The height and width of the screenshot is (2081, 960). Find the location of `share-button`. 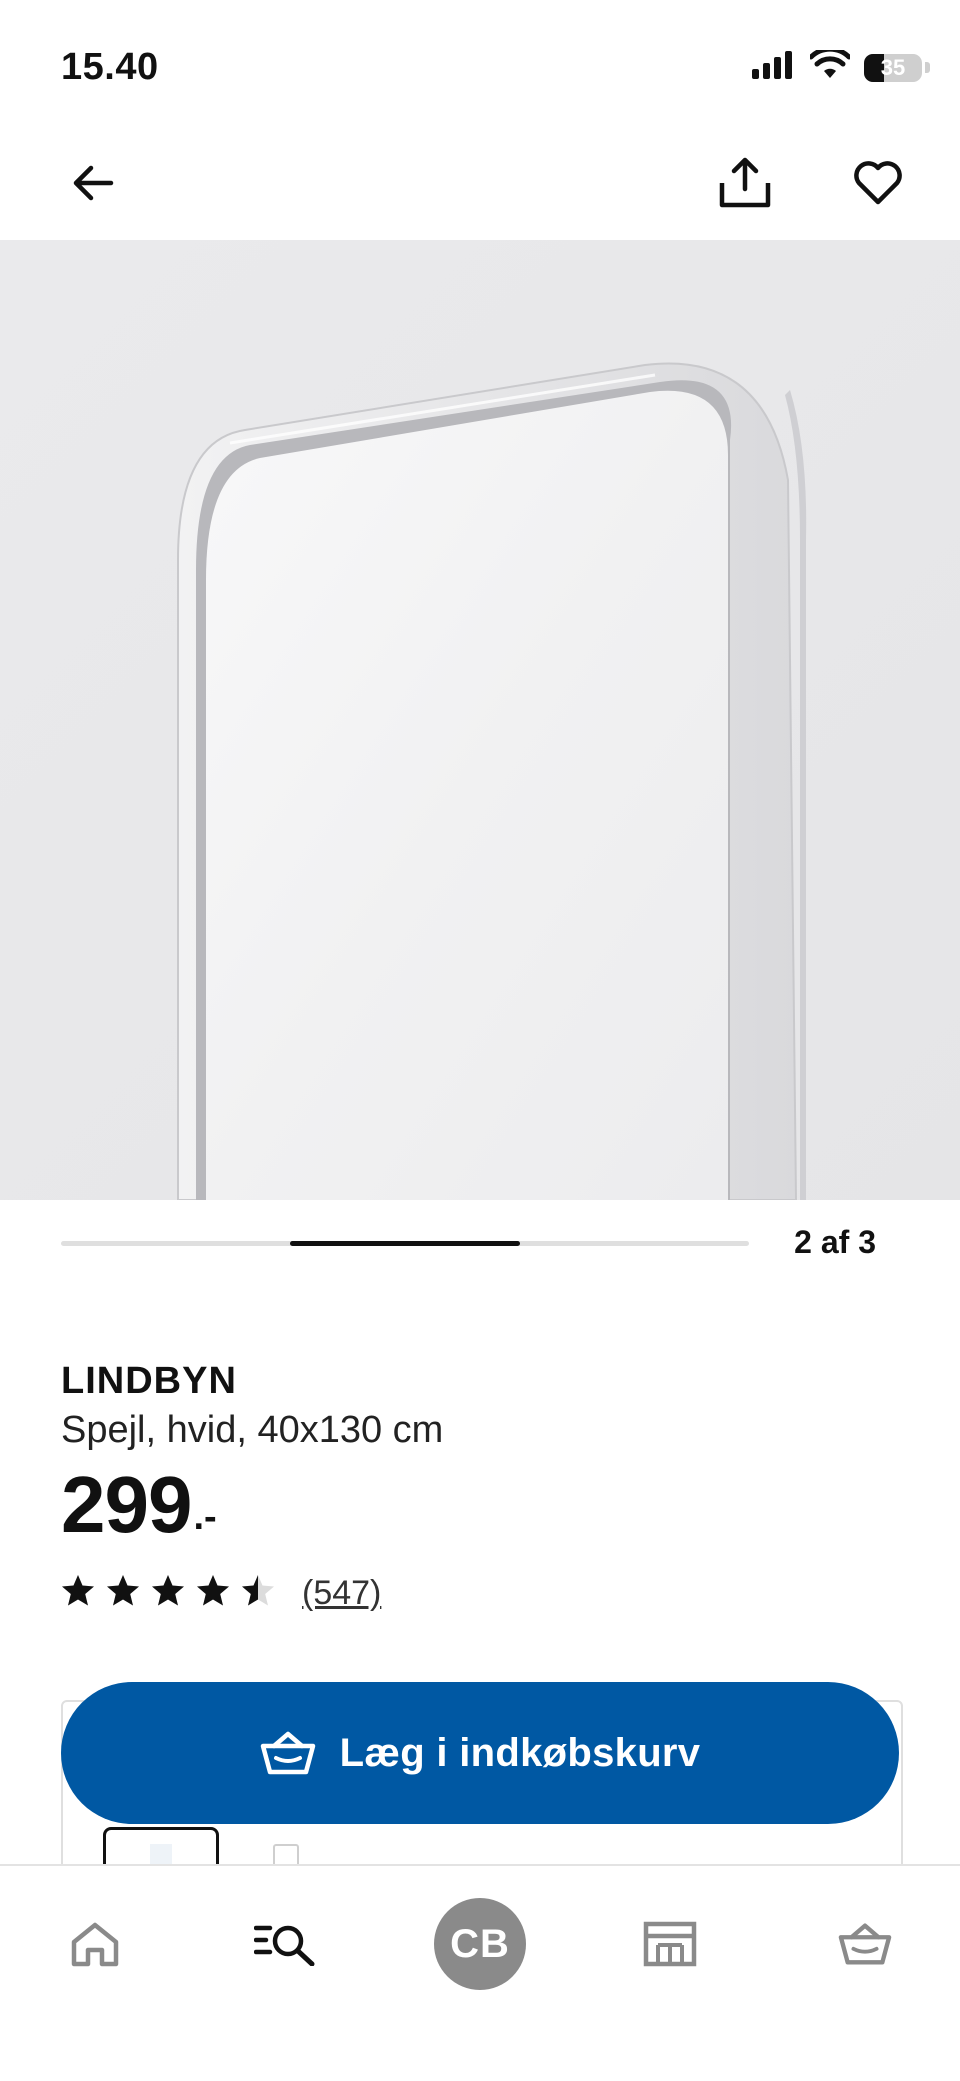

share-button is located at coordinates (745, 183).